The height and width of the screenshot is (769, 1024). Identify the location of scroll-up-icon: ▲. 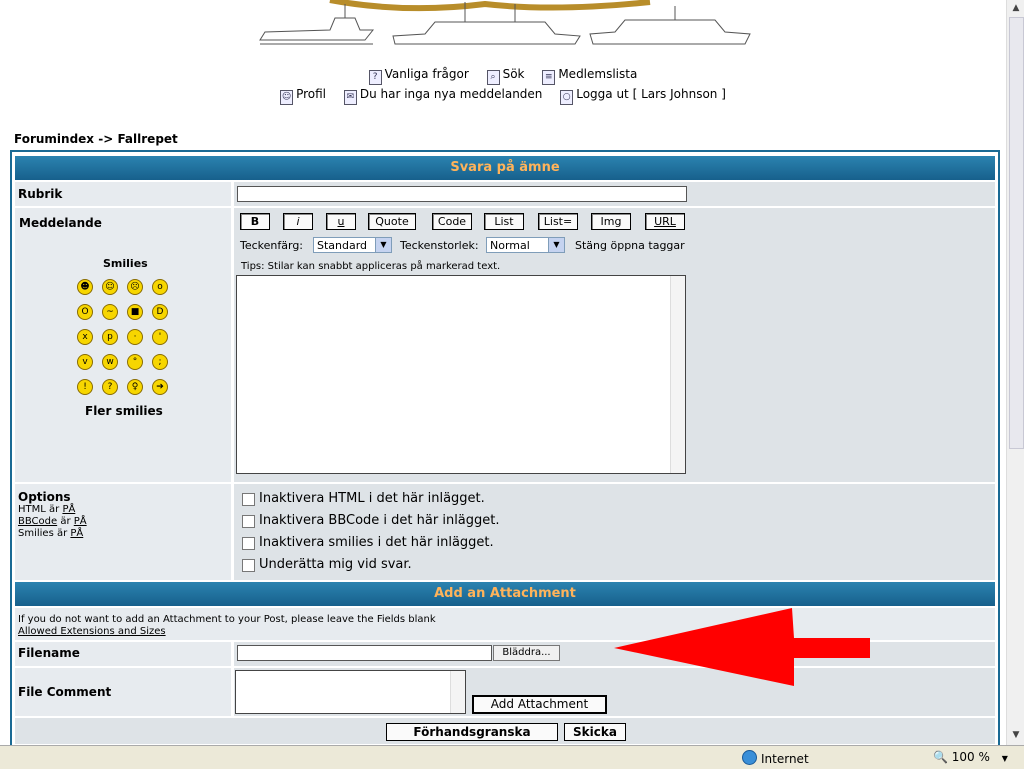
(1016, 8).